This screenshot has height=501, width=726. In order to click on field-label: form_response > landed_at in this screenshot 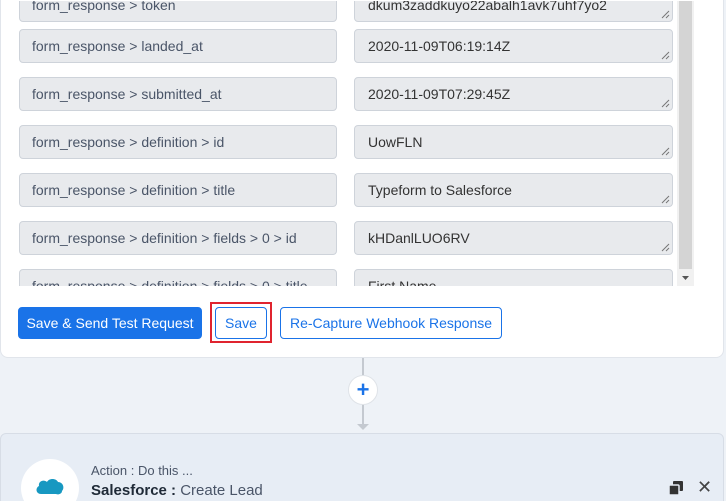, I will do `click(178, 46)`.